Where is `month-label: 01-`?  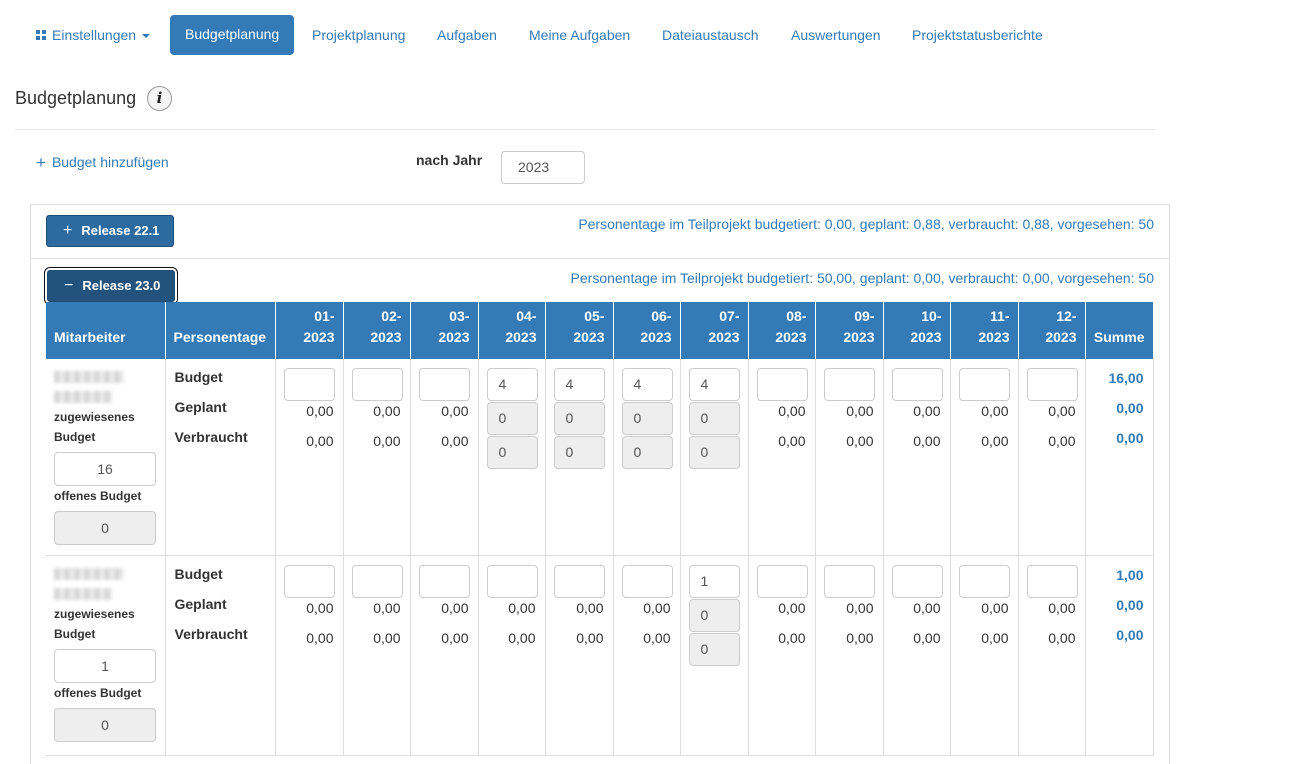
month-label: 01- is located at coordinates (324, 316).